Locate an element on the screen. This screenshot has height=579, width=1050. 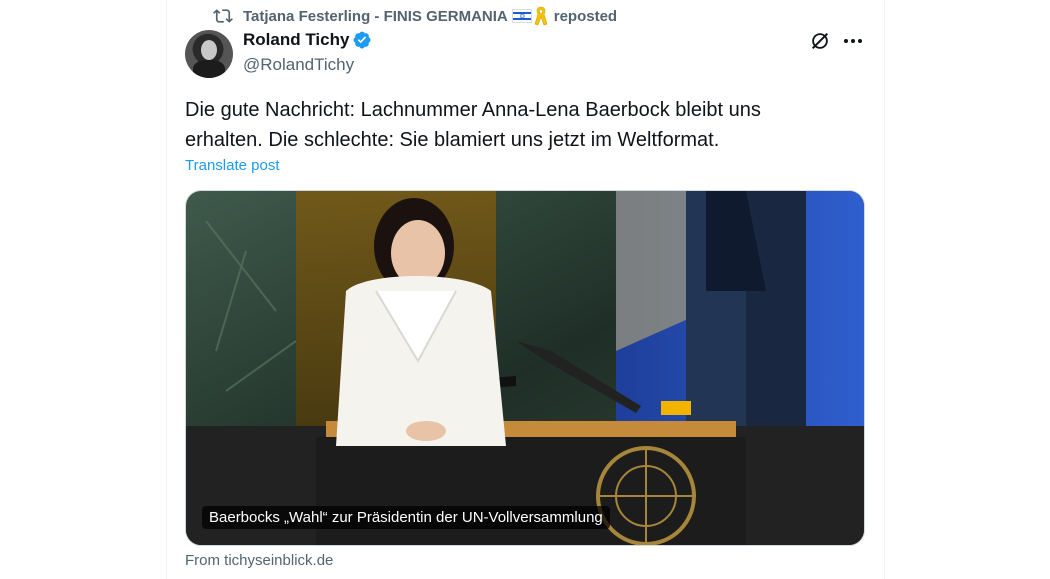
avatar is located at coordinates (209, 54).